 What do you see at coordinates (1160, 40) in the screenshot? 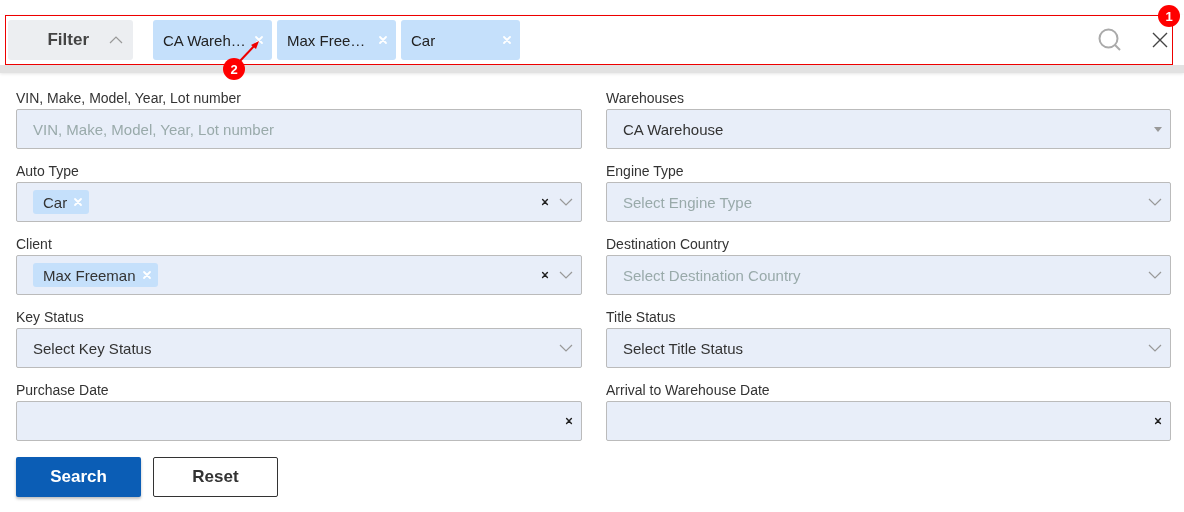
I see `close-icon` at bounding box center [1160, 40].